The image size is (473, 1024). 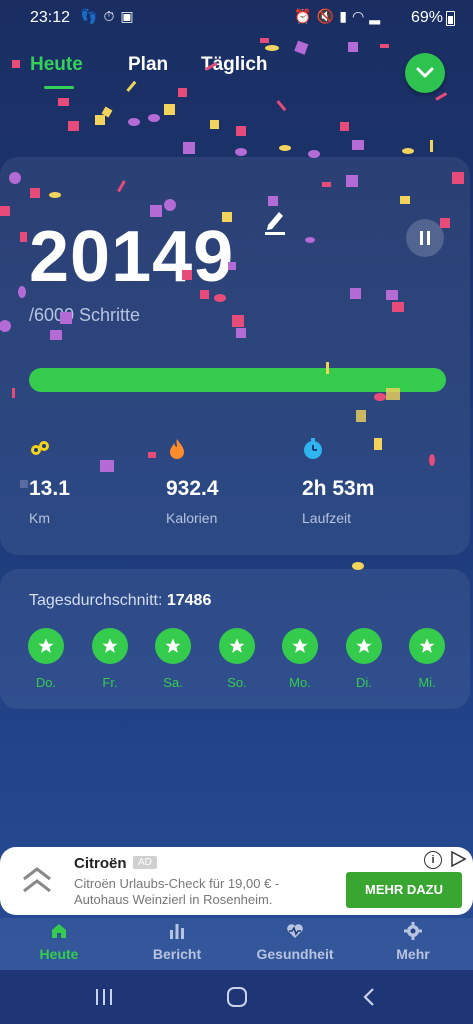 I want to click on day-badge: Di., so click(x=364, y=659).